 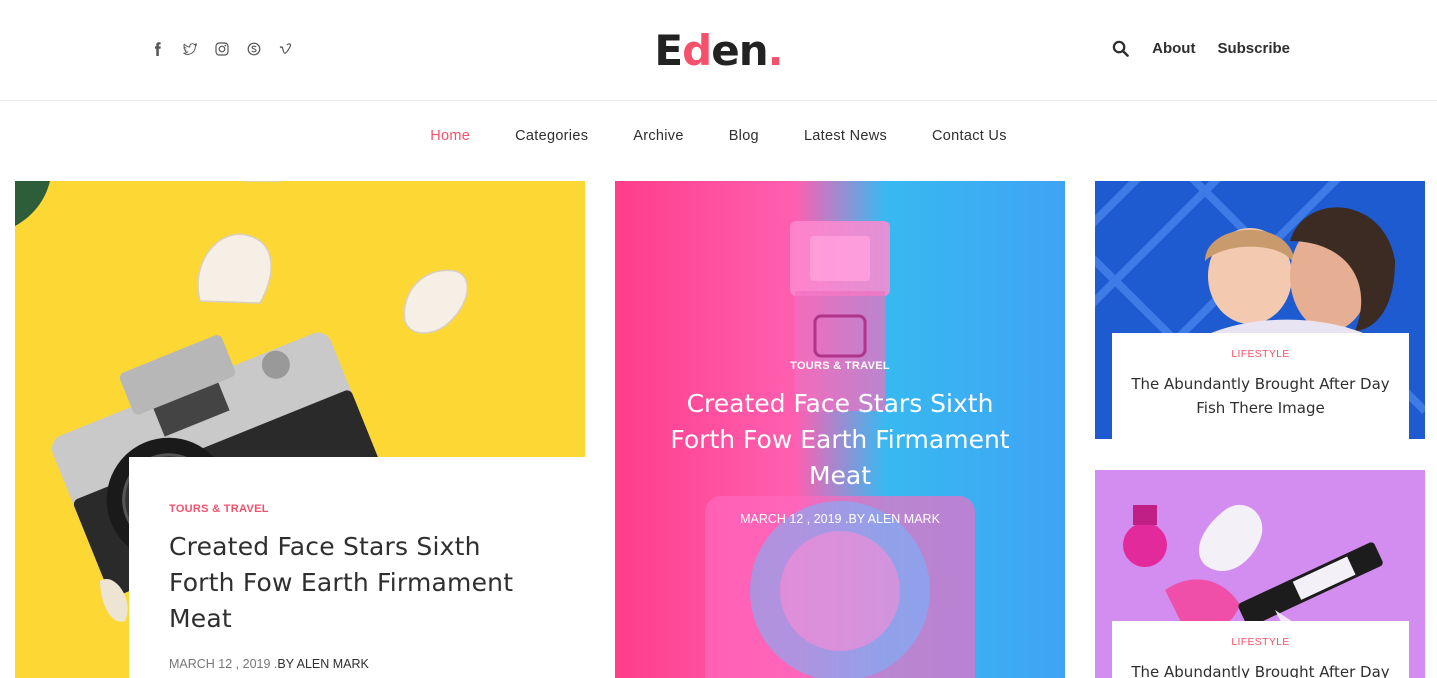 What do you see at coordinates (739, 50) in the screenshot?
I see `logo-part: en` at bounding box center [739, 50].